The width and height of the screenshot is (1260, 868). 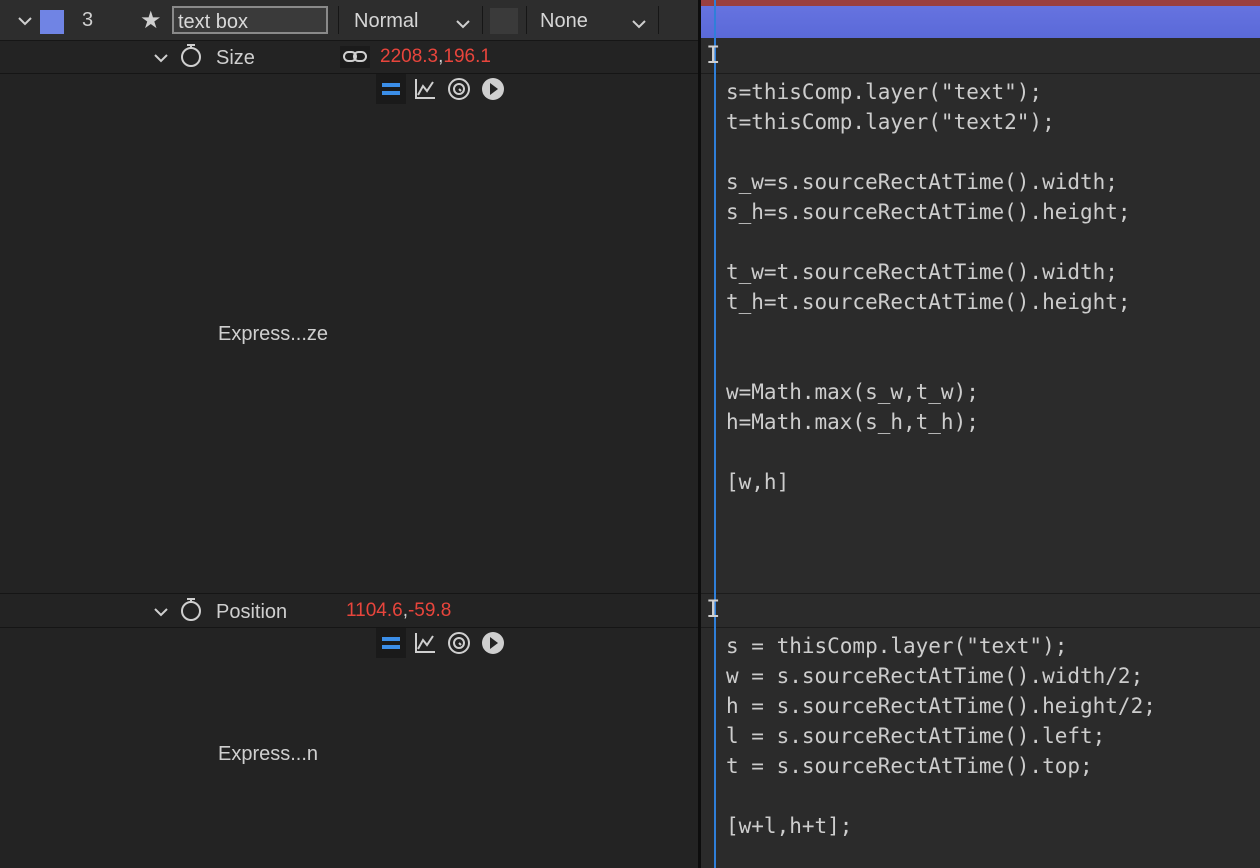 I want to click on star-icon: ★, so click(x=151, y=20).